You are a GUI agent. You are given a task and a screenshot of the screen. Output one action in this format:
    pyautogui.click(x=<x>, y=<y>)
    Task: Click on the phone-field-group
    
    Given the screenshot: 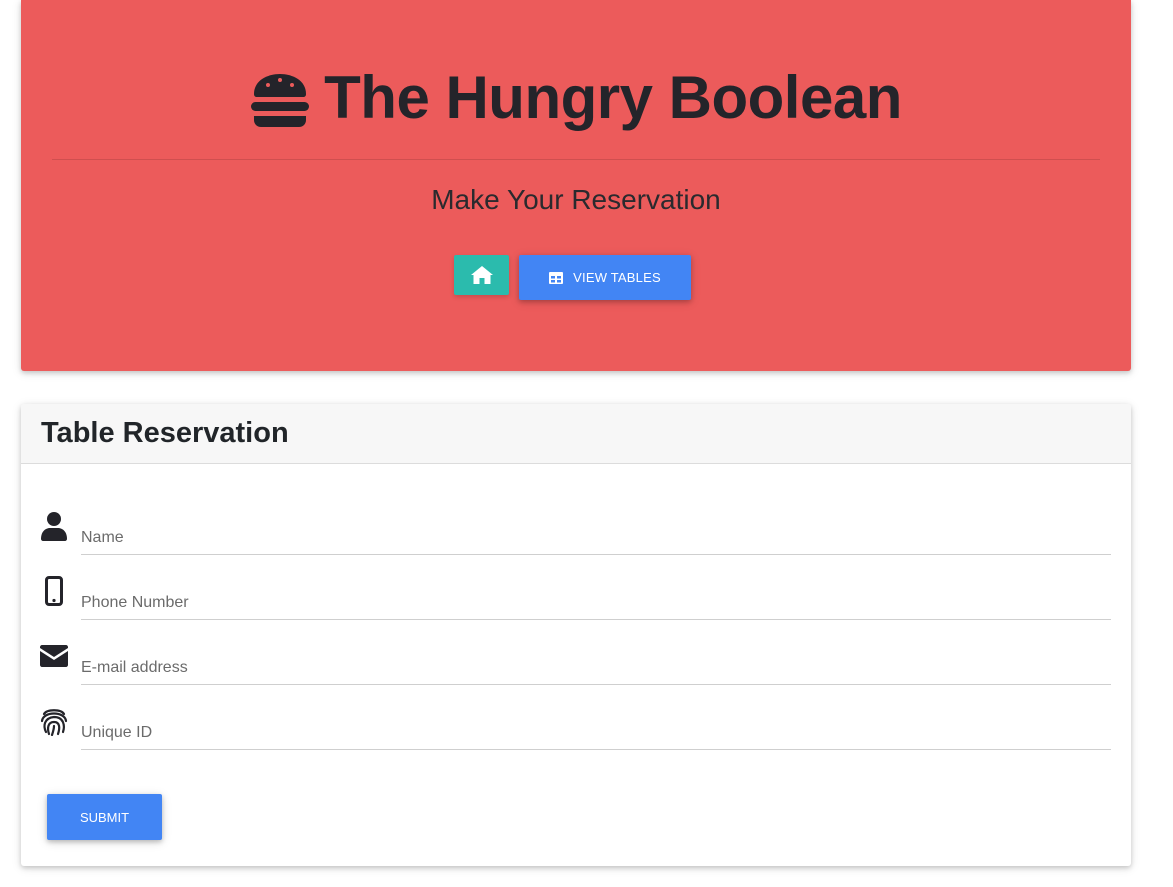 What is the action you would take?
    pyautogui.click(x=575, y=601)
    